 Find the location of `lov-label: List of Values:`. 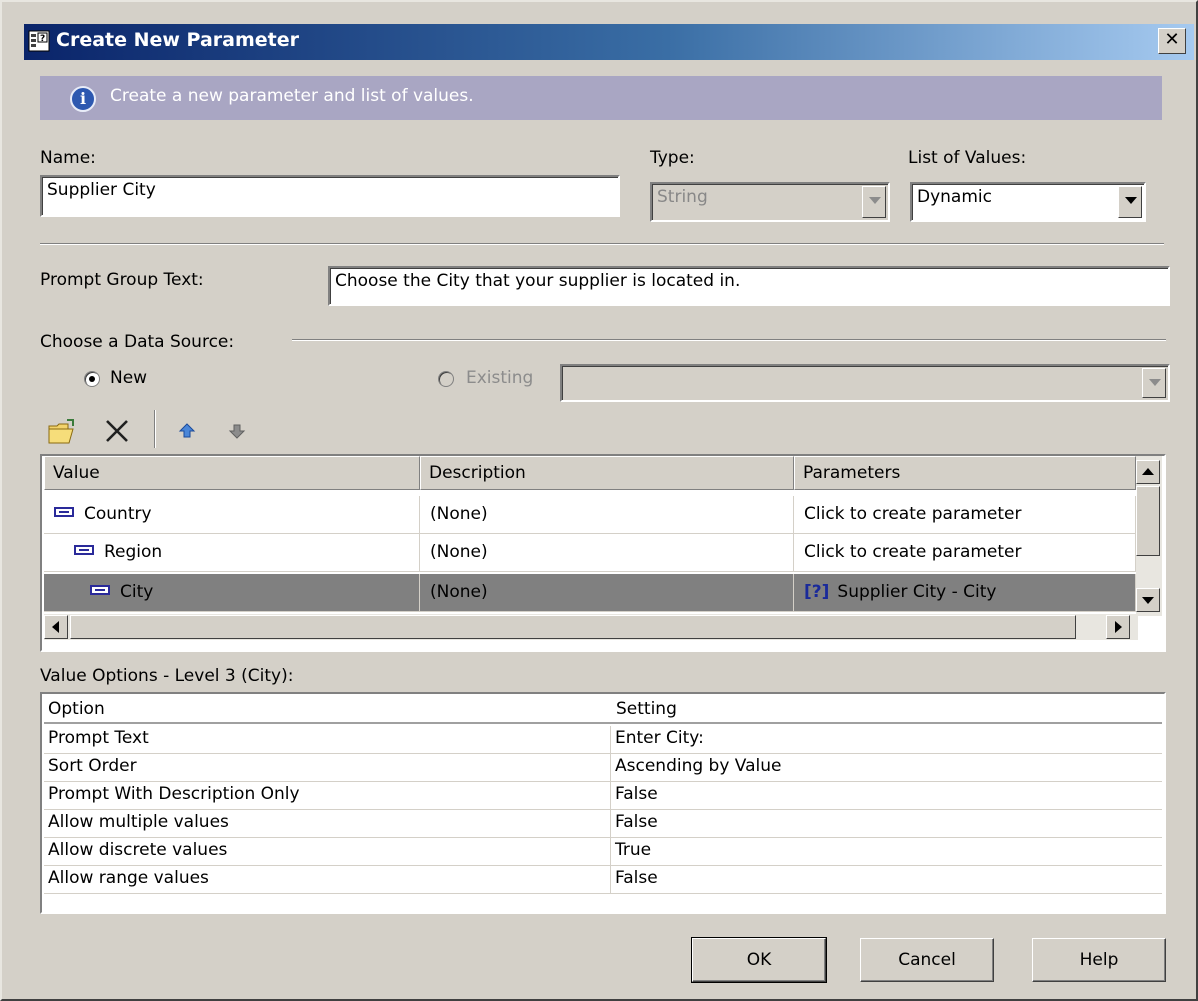

lov-label: List of Values: is located at coordinates (967, 158).